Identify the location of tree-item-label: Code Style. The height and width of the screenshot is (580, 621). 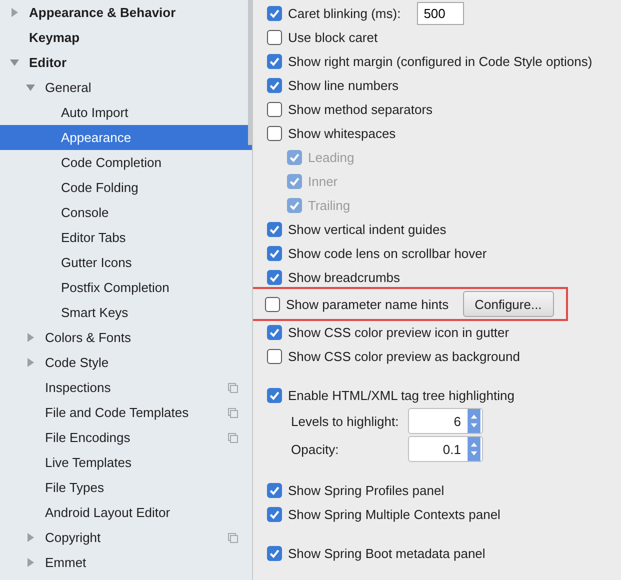
(77, 362).